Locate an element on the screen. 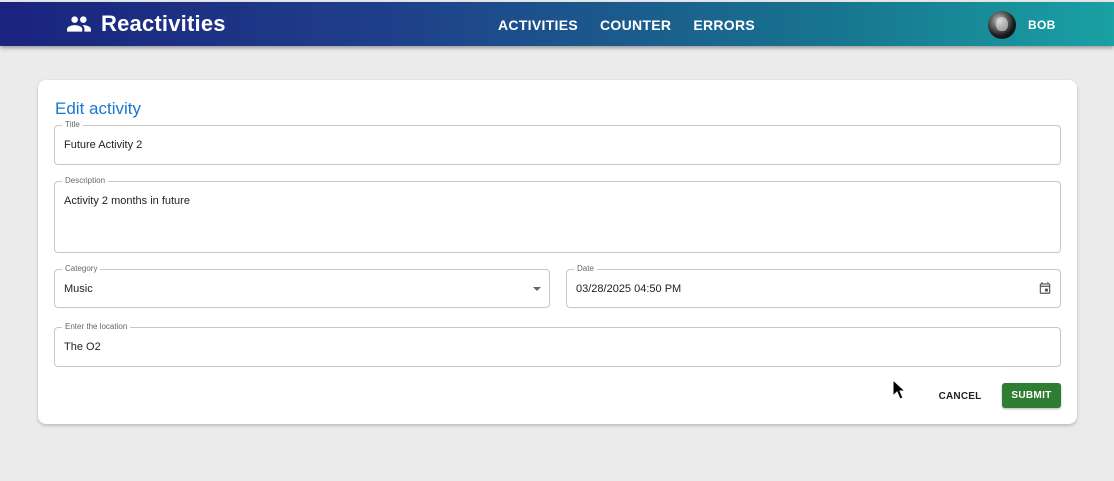 The image size is (1114, 481). description-field: Description Activity 2 months in future is located at coordinates (557, 214).